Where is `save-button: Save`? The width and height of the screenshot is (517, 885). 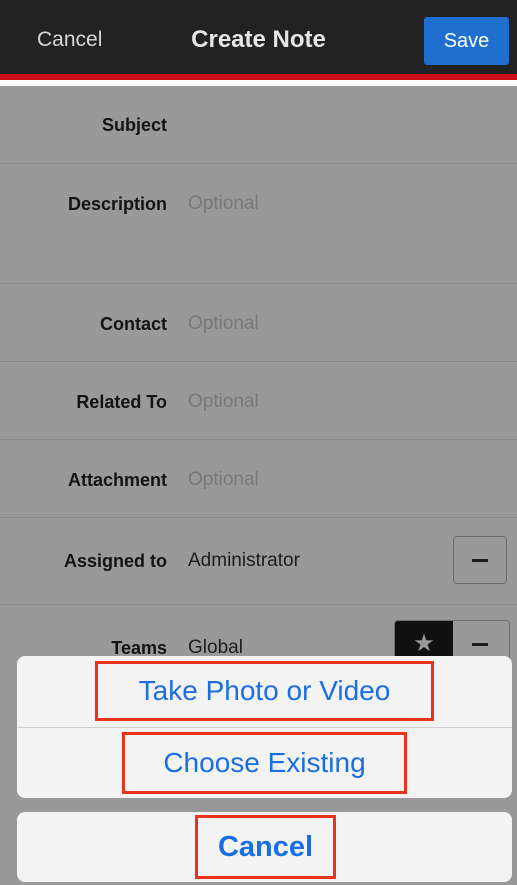
save-button: Save is located at coordinates (466, 41).